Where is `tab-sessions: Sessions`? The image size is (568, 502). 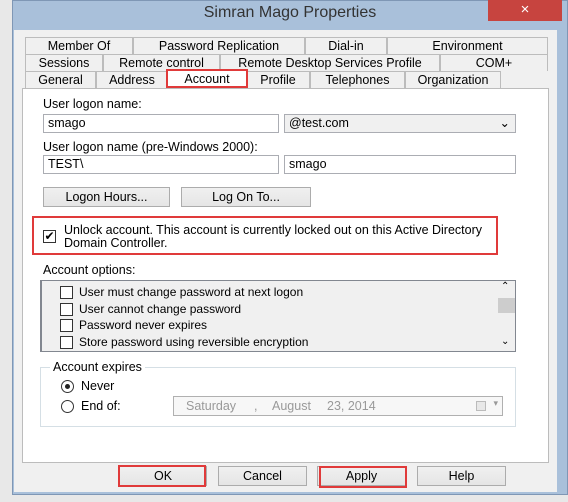
tab-sessions: Sessions is located at coordinates (64, 62).